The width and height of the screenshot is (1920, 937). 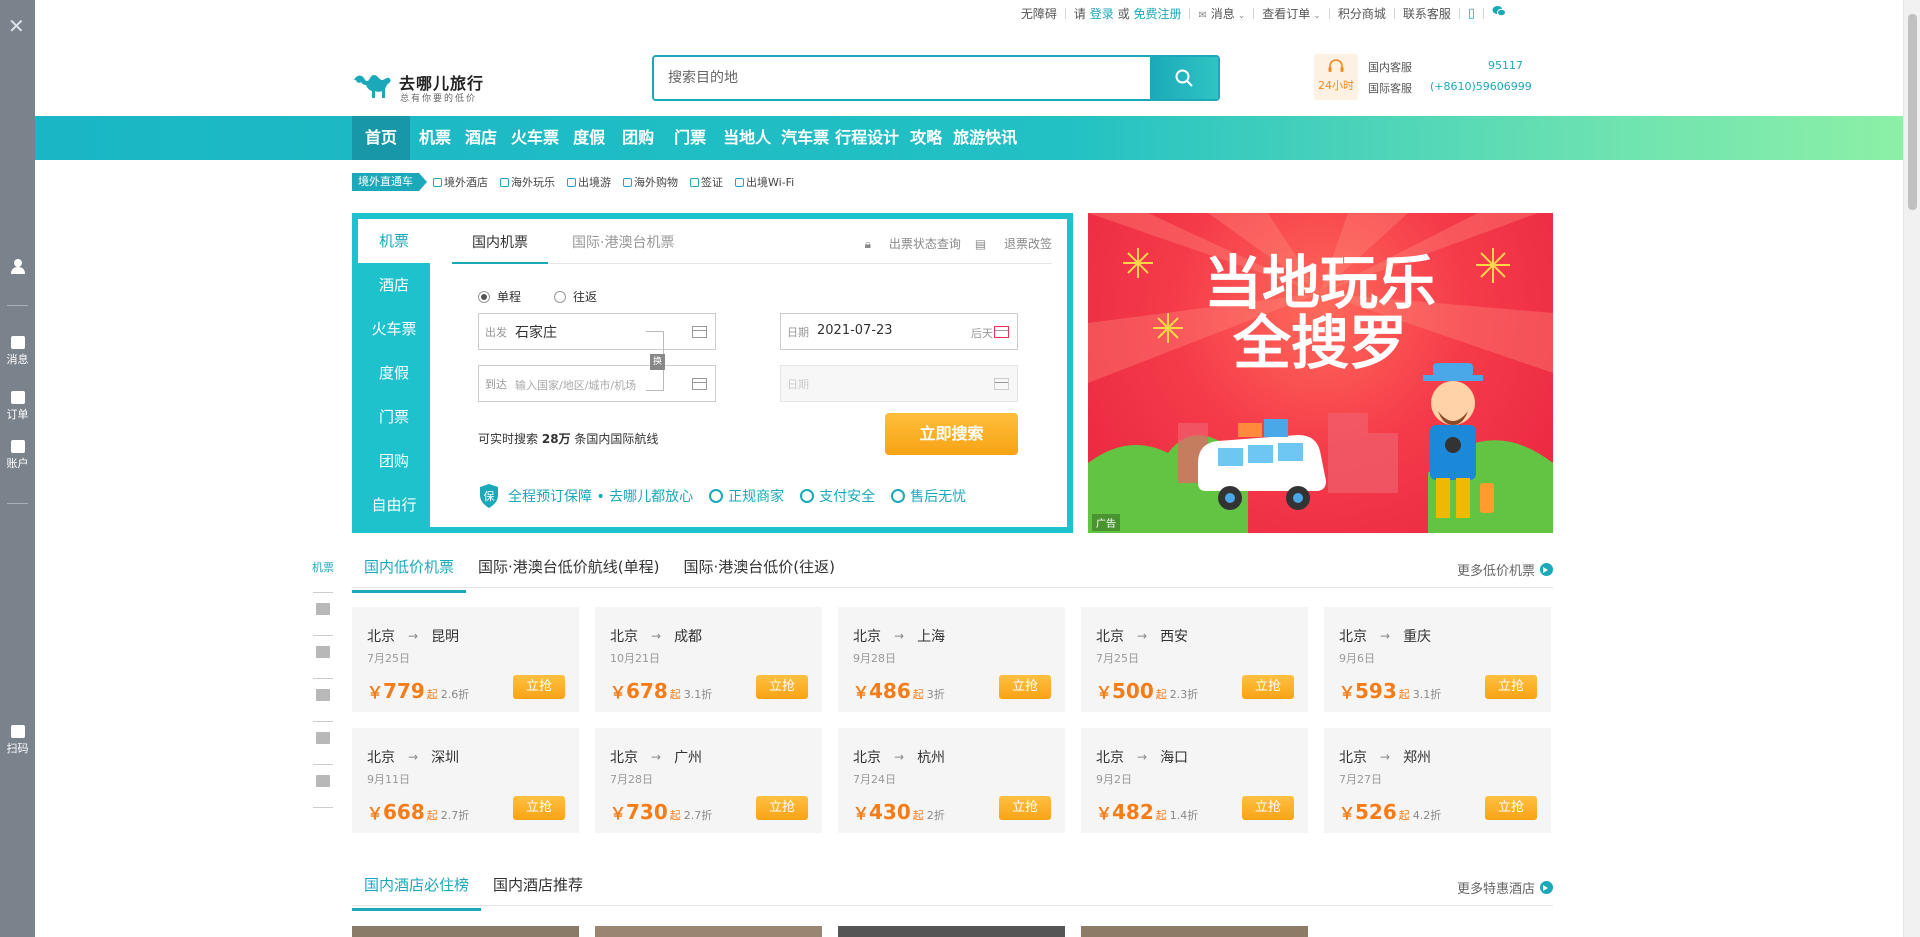 What do you see at coordinates (17, 455) in the screenshot?
I see `rail-account: 账户` at bounding box center [17, 455].